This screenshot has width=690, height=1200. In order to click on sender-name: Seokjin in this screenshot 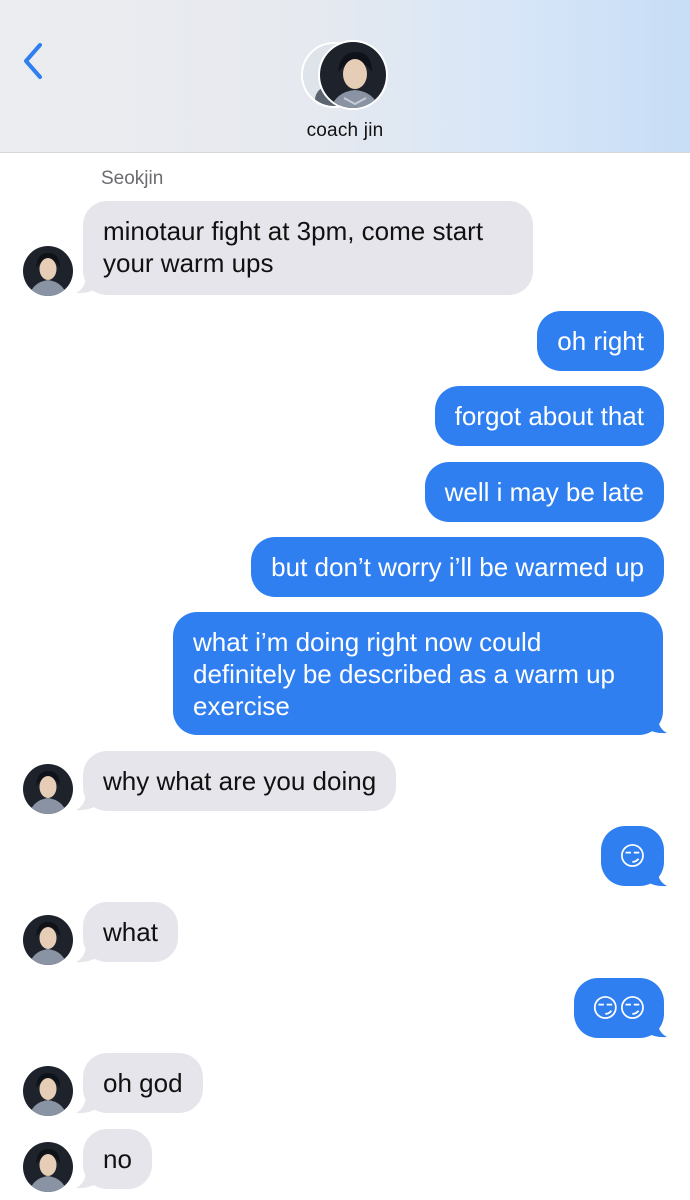, I will do `click(132, 178)`.